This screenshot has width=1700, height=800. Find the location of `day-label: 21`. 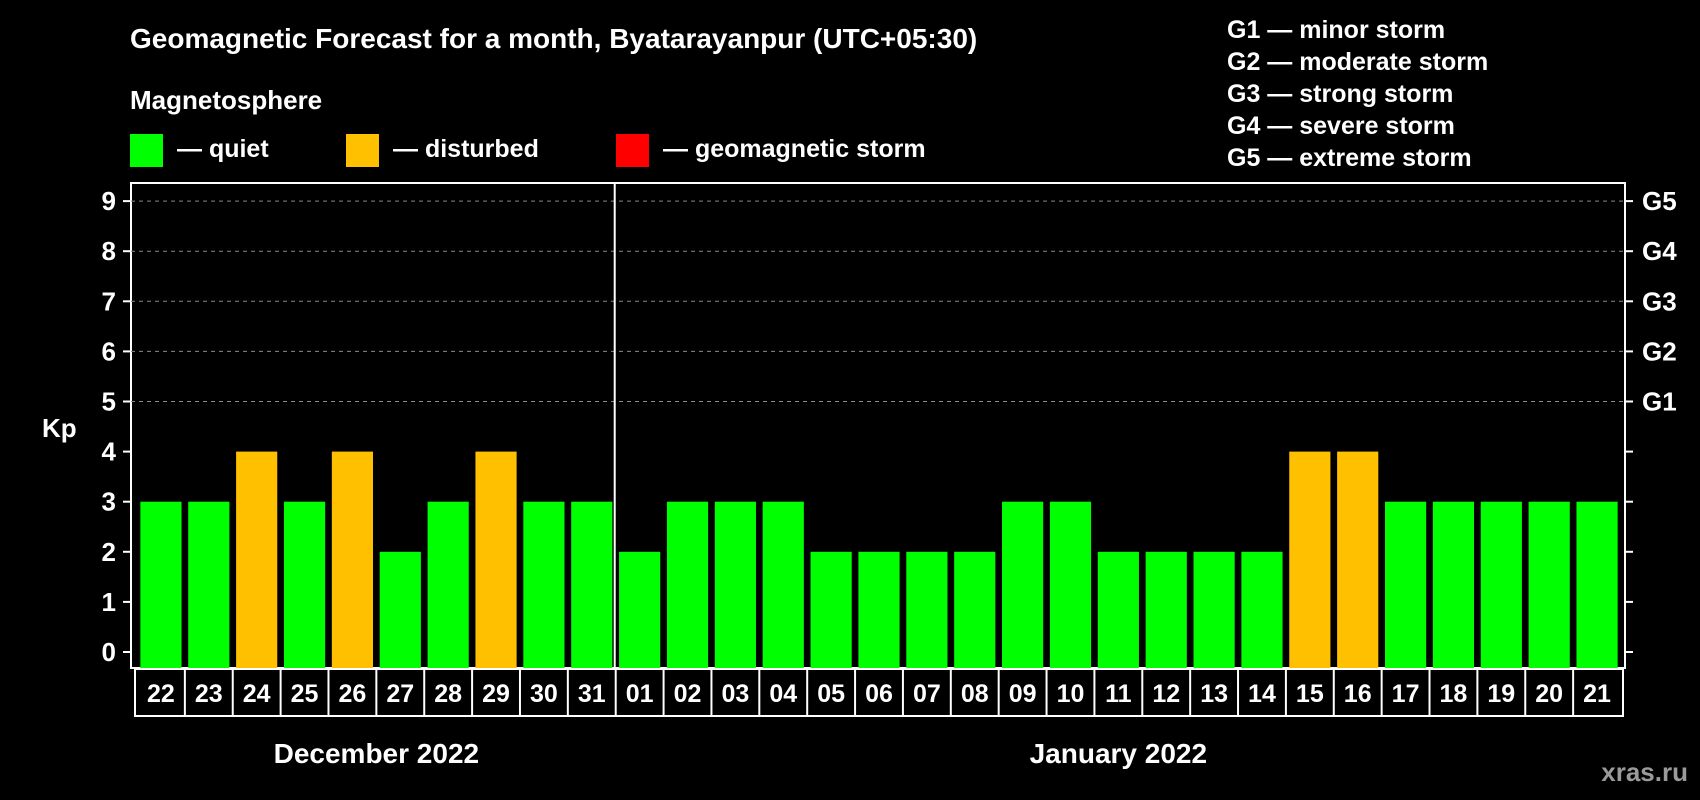

day-label: 21 is located at coordinates (1597, 694).